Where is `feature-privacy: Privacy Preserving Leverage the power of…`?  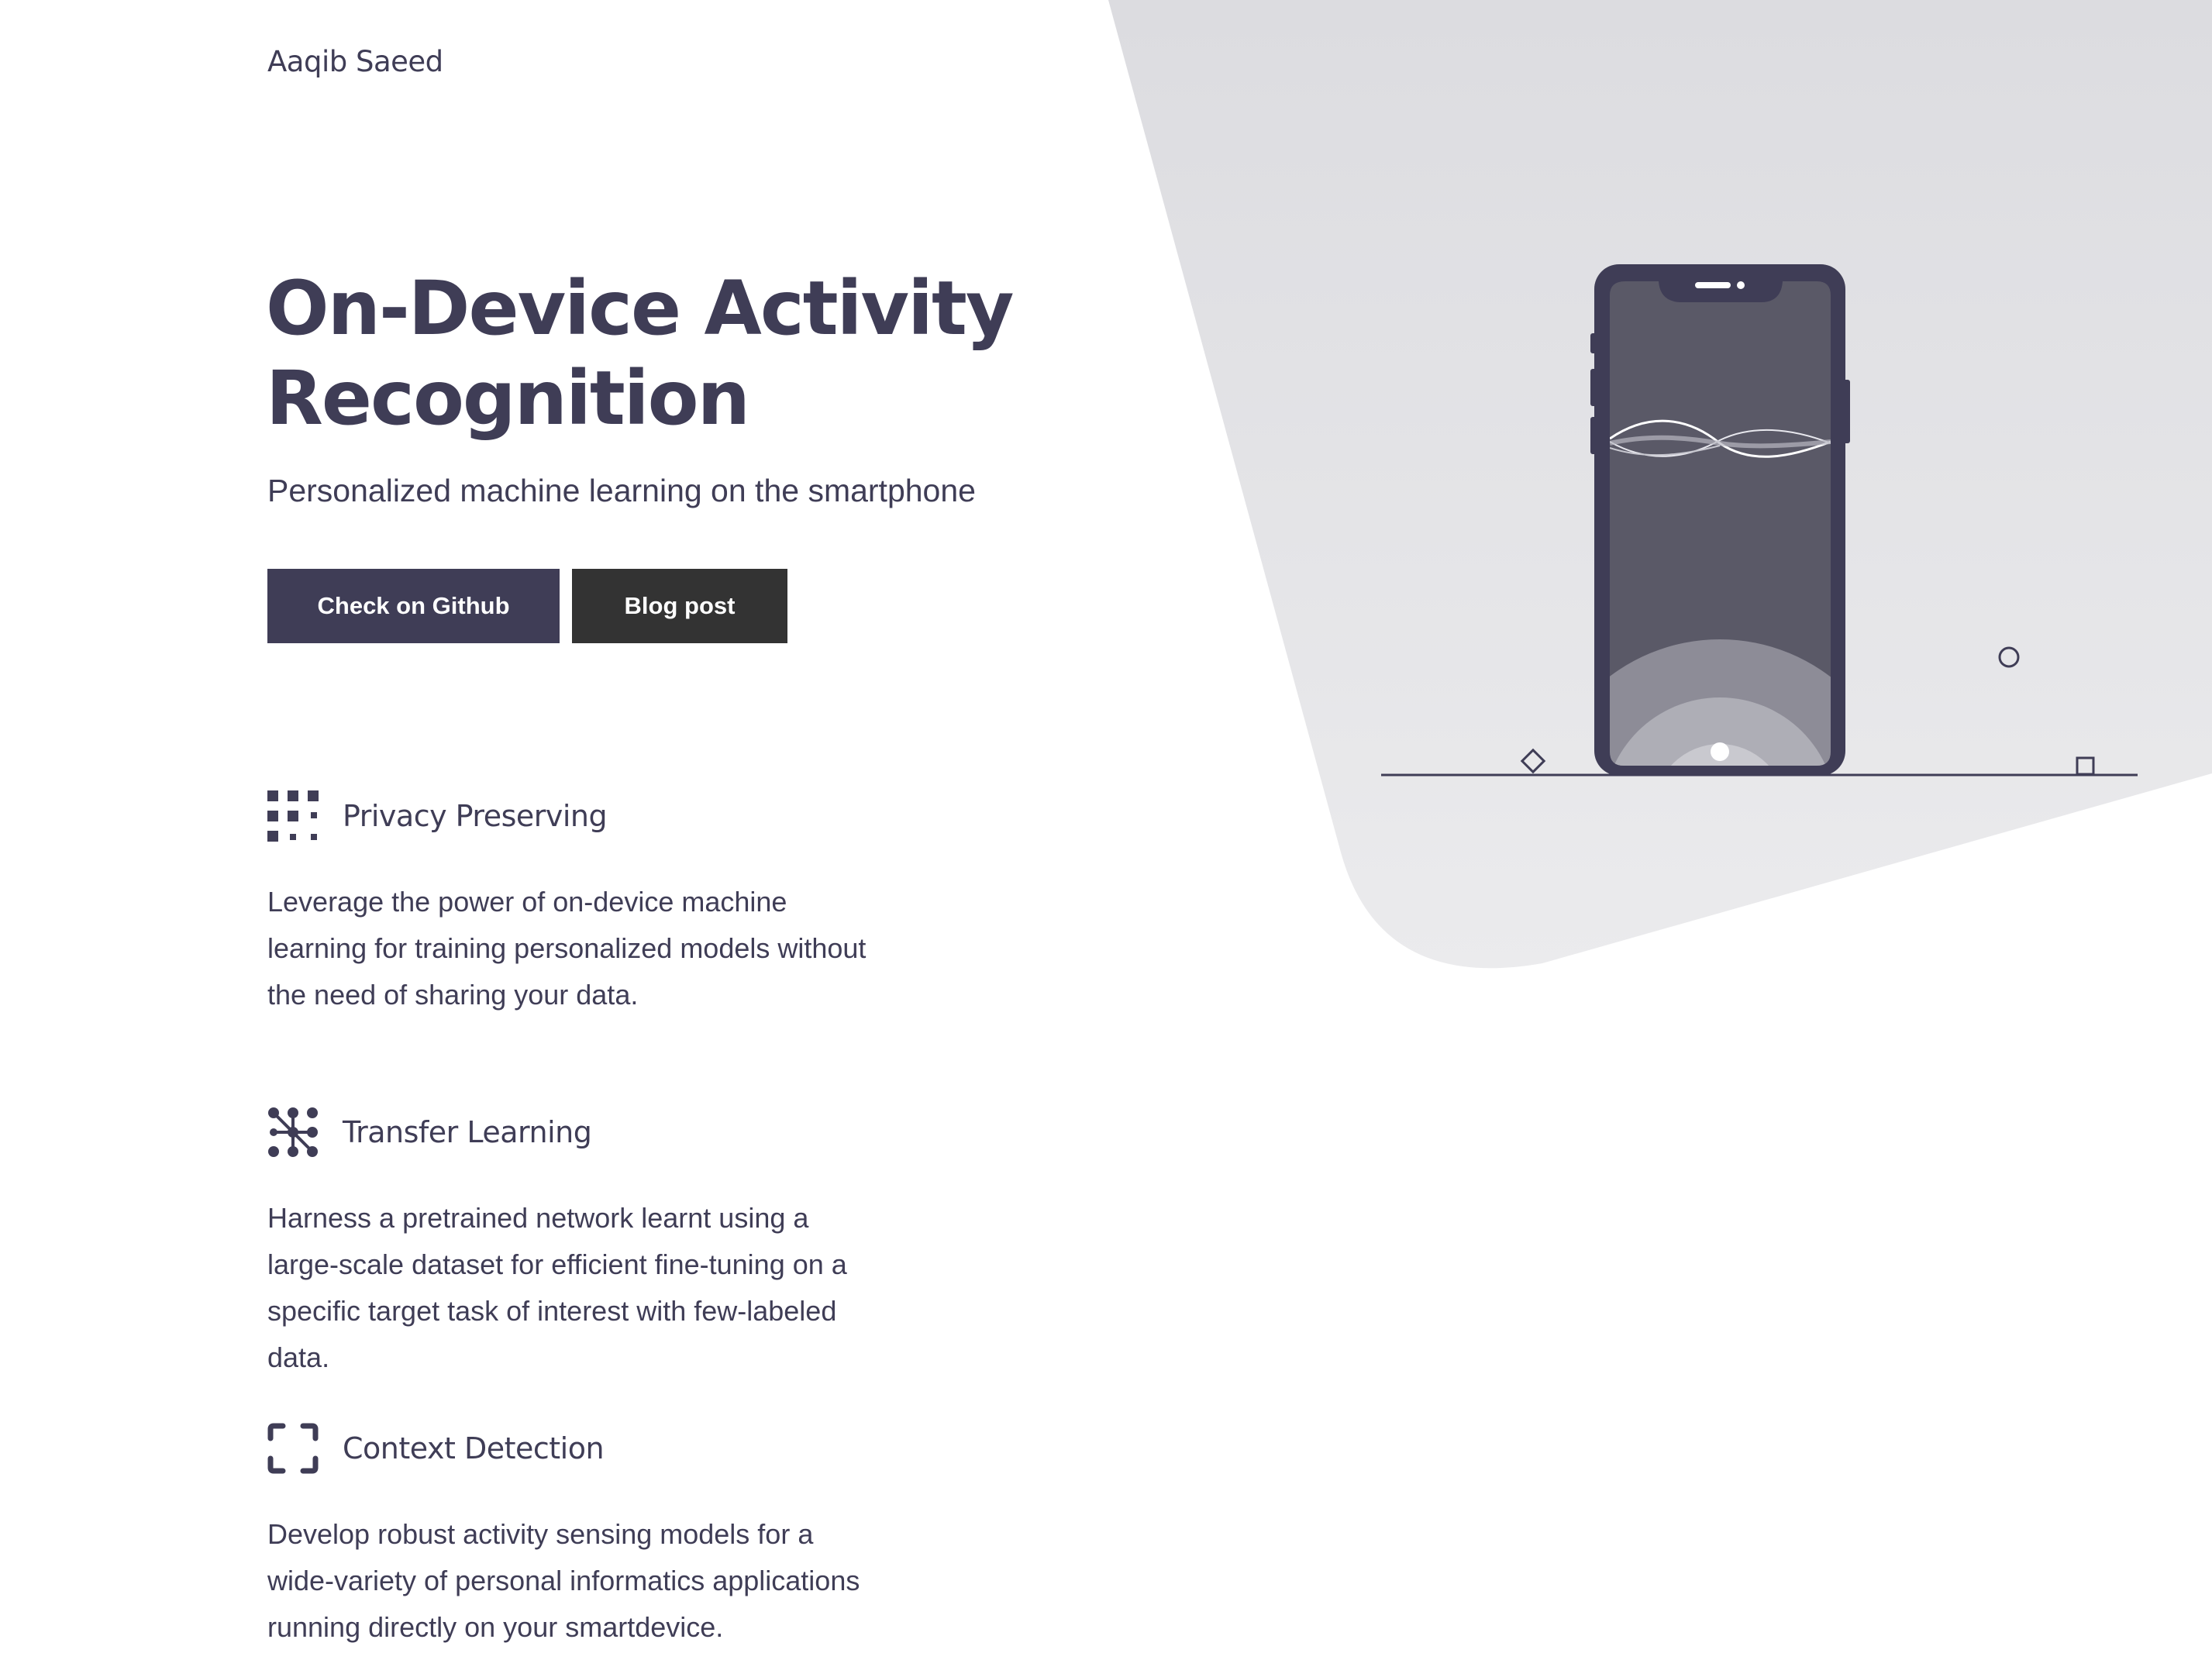
feature-privacy: Privacy Preserving Leverage the power of… is located at coordinates (585, 904).